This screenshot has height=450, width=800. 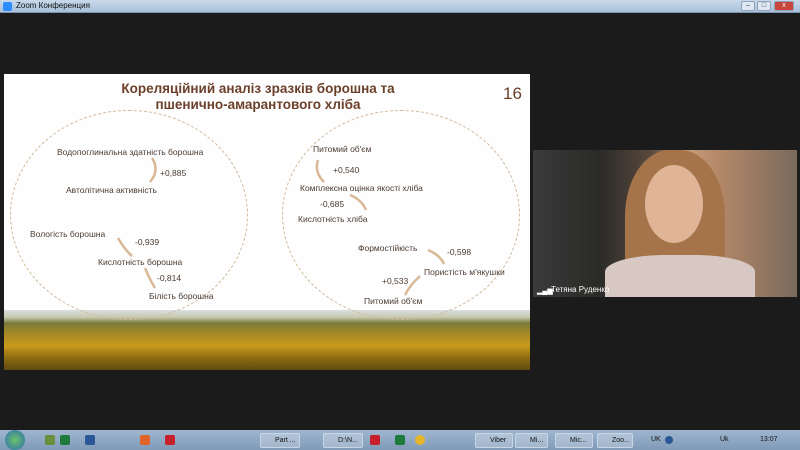 I want to click on video-person-face, so click(x=674, y=204).